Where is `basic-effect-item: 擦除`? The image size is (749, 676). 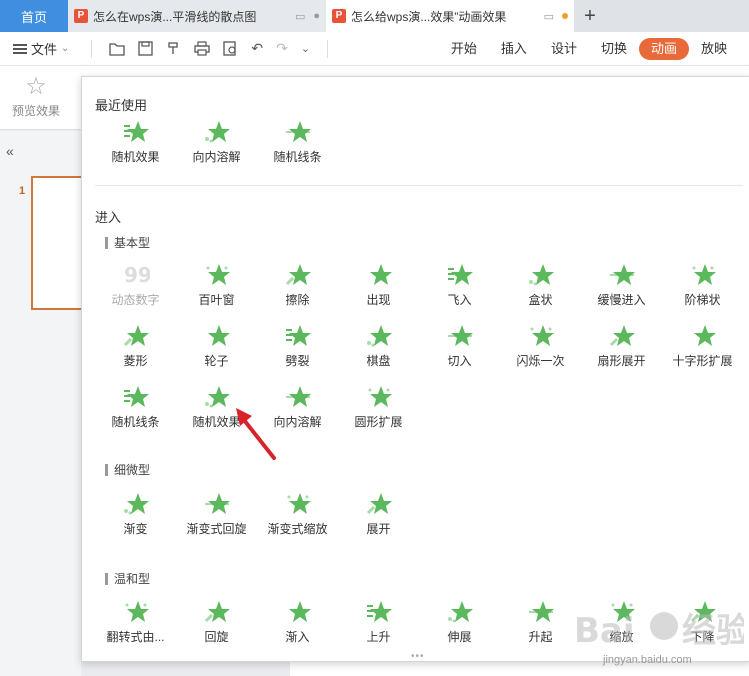 basic-effect-item: 擦除 is located at coordinates (297, 289).